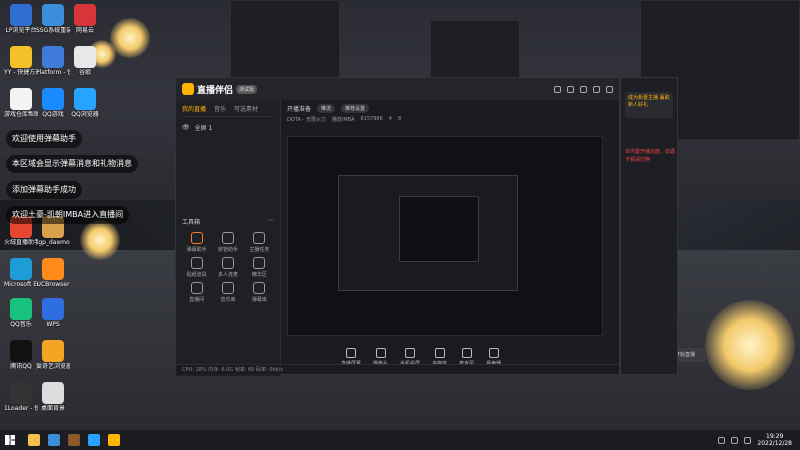 The height and width of the screenshot is (450, 800). I want to click on desktop-icon: QQ音乐, so click(21, 313).